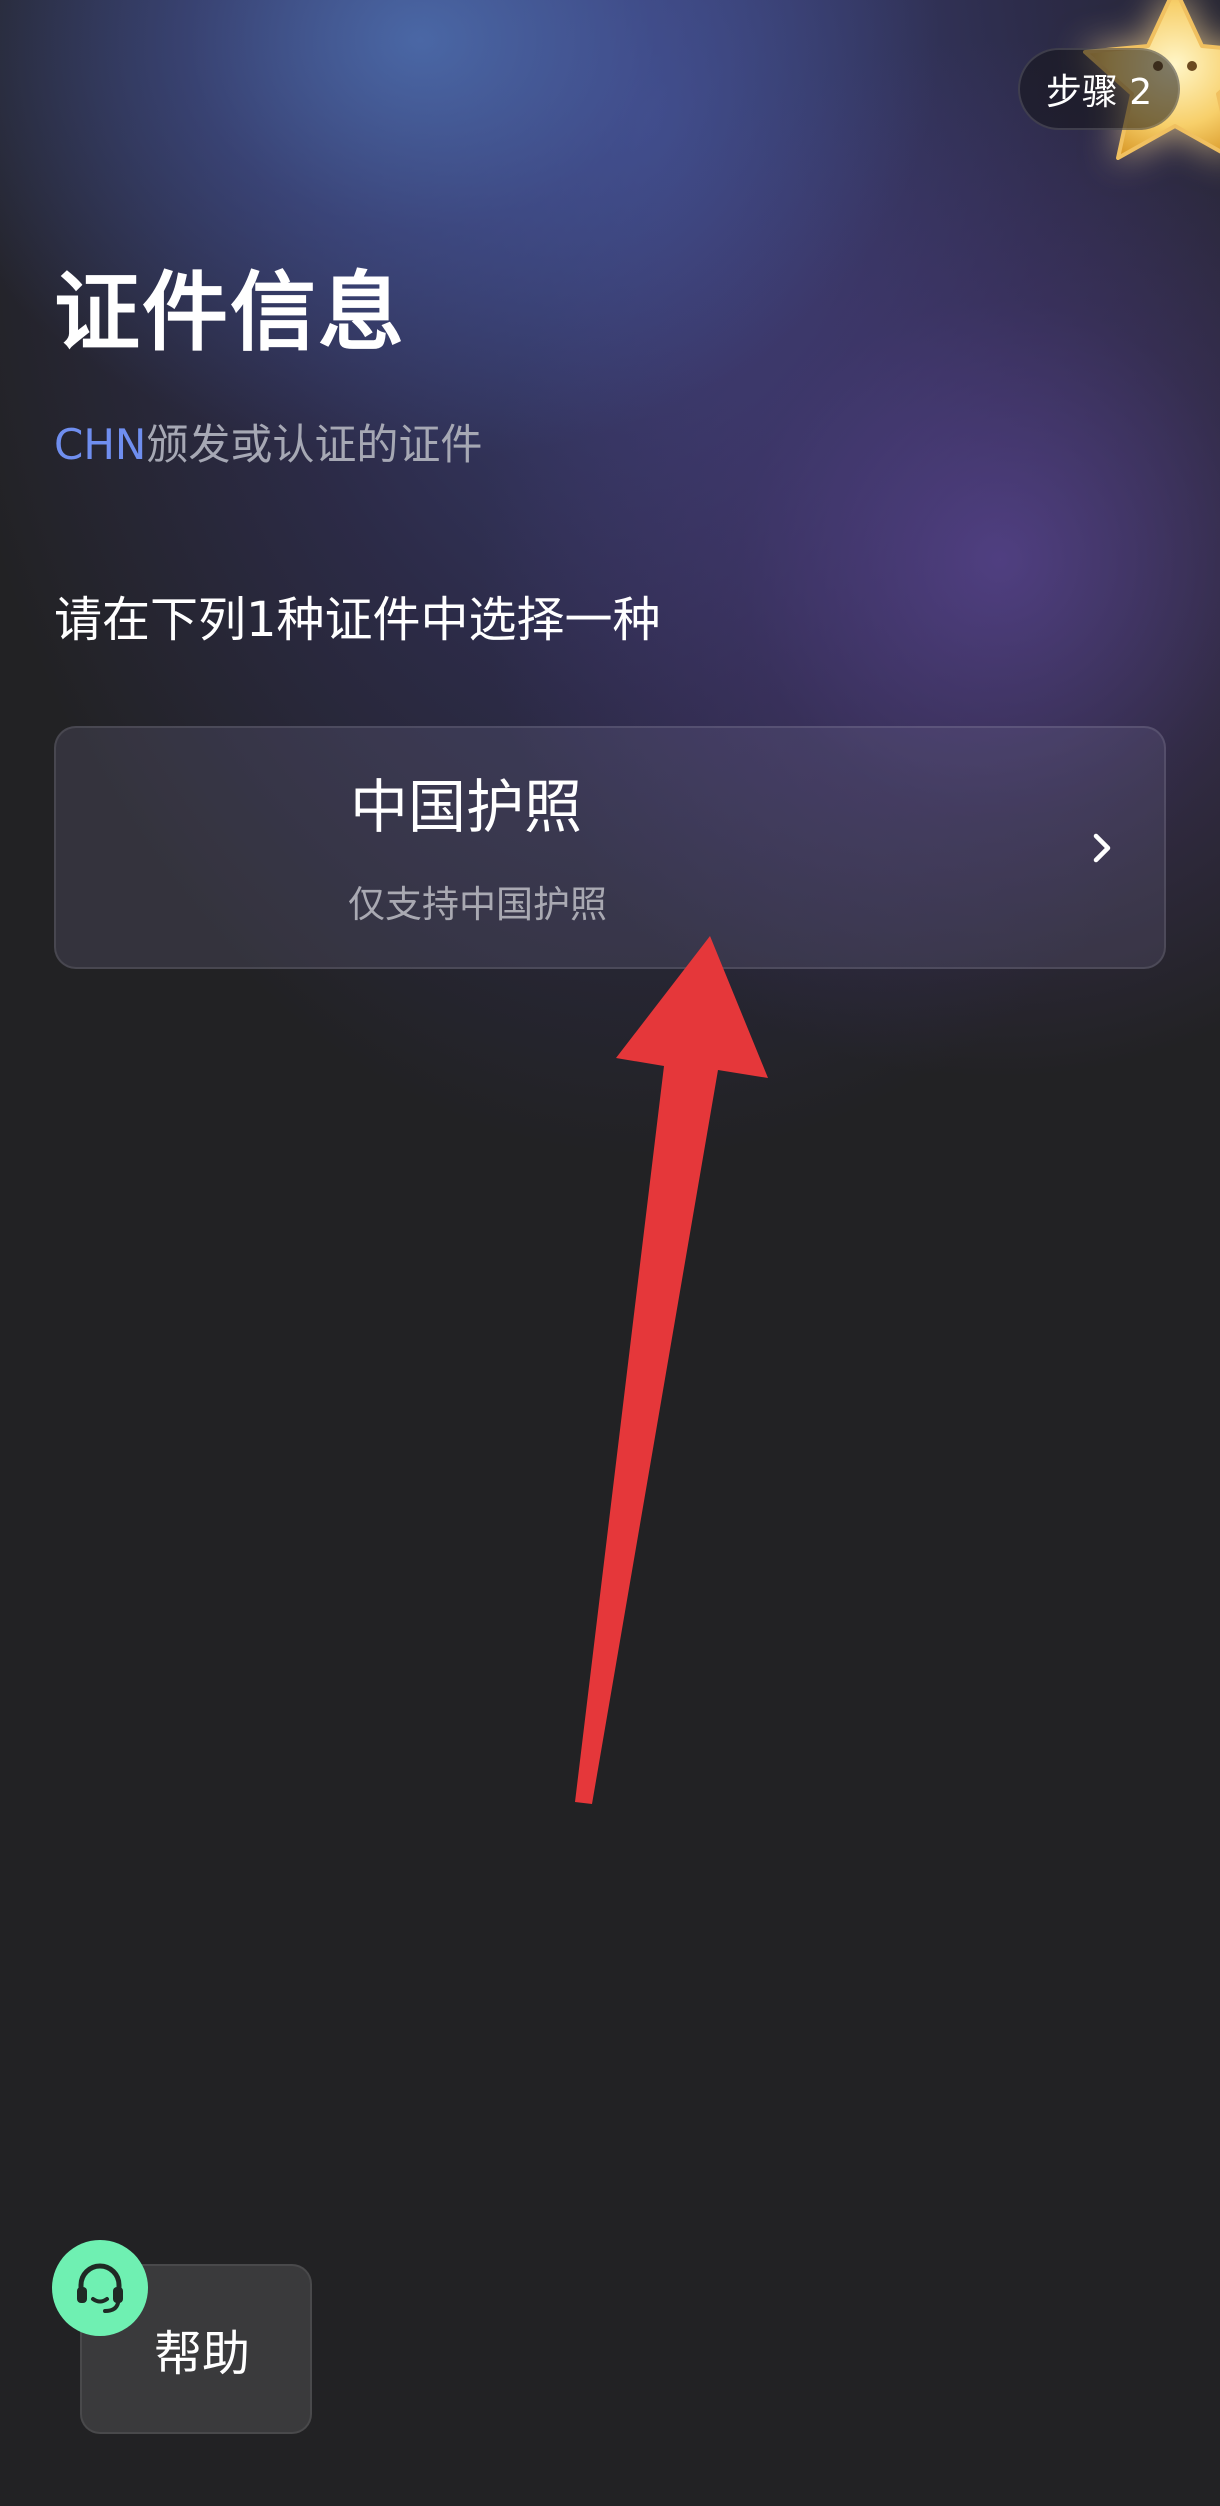 The width and height of the screenshot is (1220, 2506). I want to click on headset-icon, so click(100, 2288).